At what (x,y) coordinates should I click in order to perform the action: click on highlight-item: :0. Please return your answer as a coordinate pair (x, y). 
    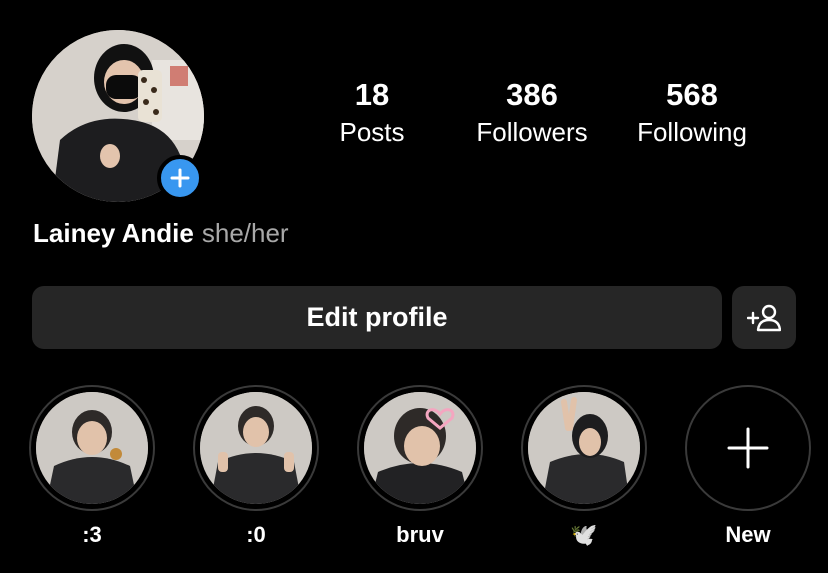
    Looking at the image, I should click on (256, 467).